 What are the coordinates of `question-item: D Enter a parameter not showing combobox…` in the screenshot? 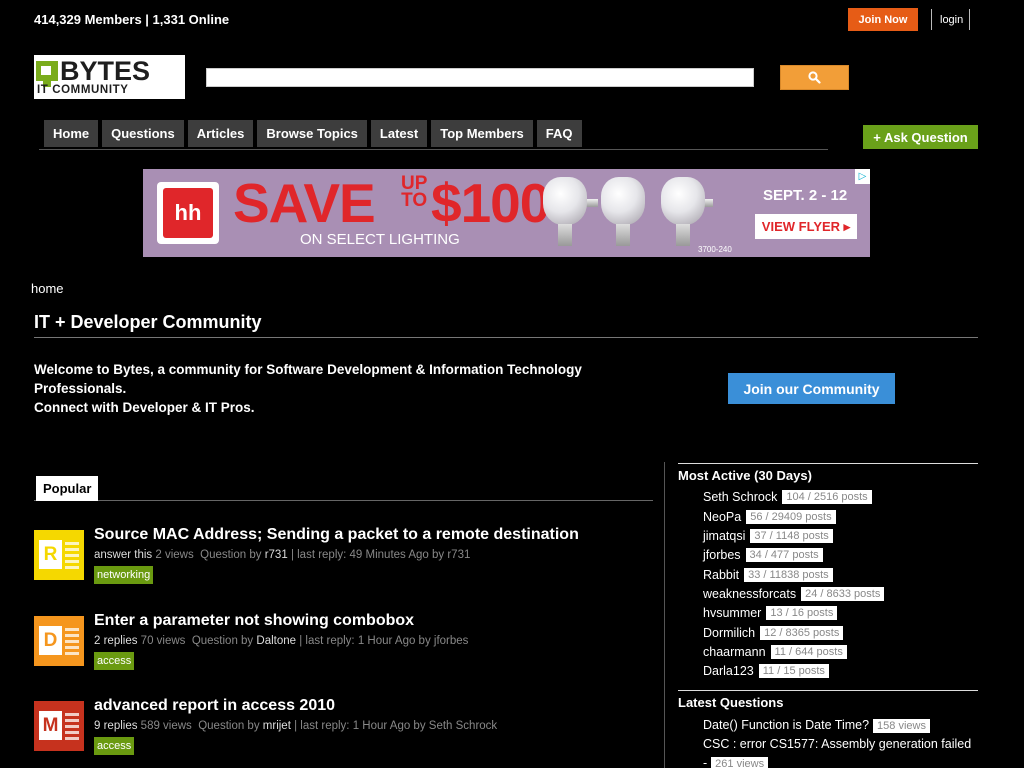 It's located at (344, 654).